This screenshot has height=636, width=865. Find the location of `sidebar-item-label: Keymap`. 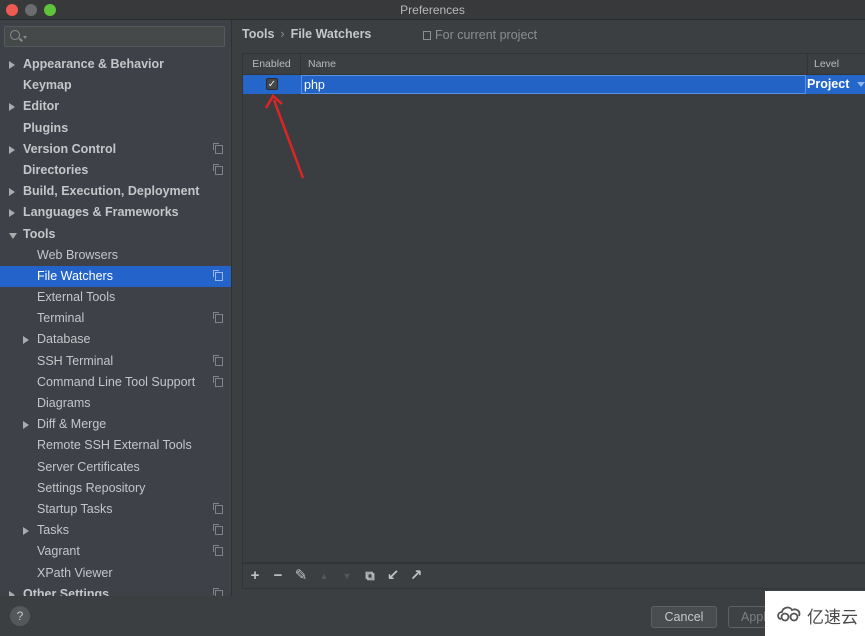

sidebar-item-label: Keymap is located at coordinates (47, 85).